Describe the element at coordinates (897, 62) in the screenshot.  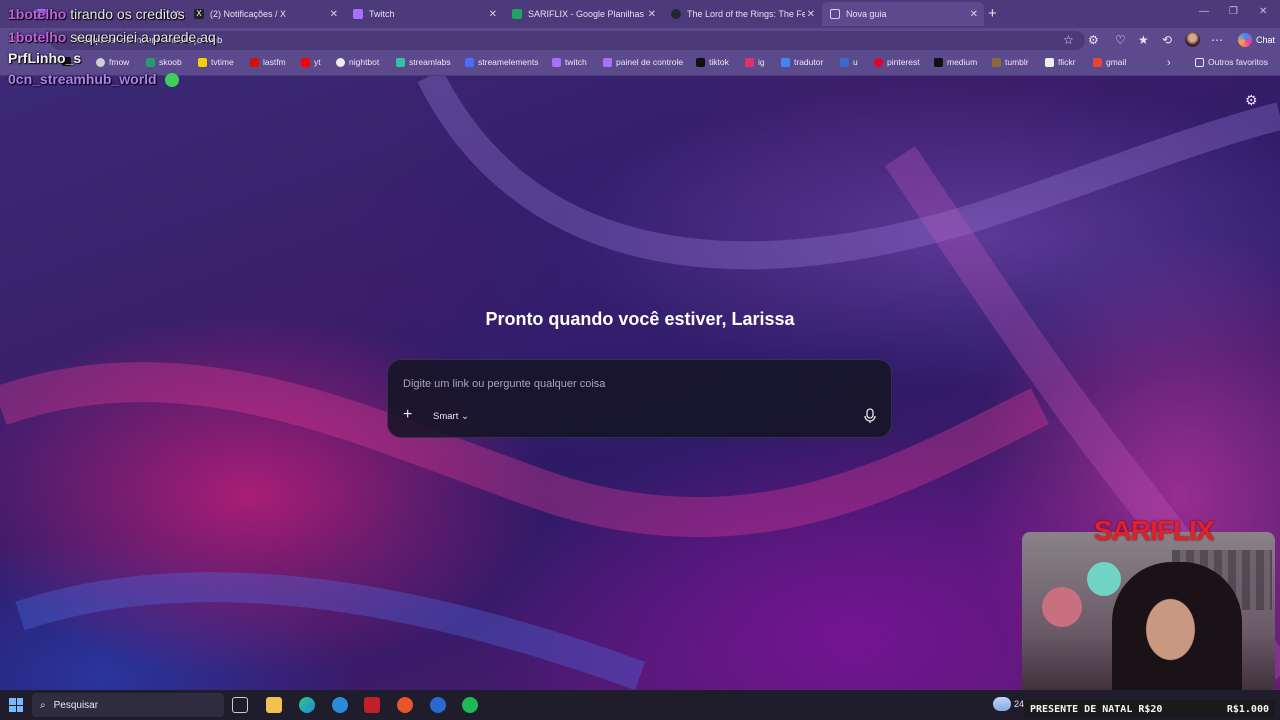
I see `bookmark-pinterest: pinterest` at that location.